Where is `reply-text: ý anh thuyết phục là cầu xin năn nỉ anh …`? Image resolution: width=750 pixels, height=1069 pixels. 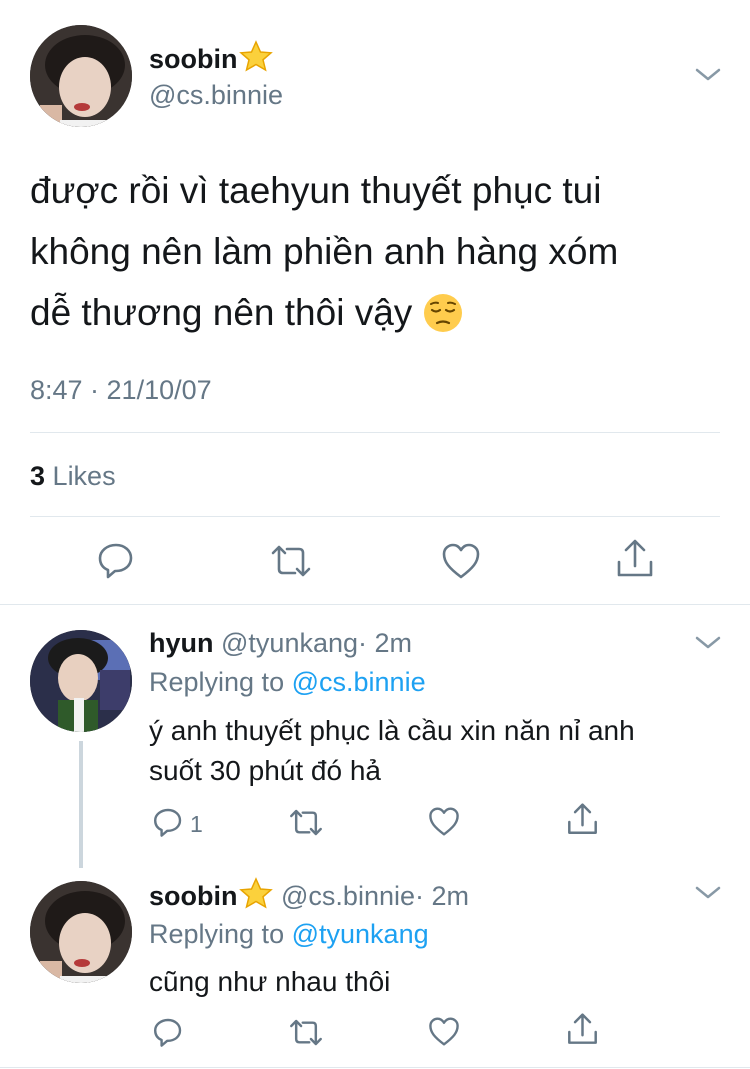 reply-text: ý anh thuyết phục là cầu xin năn nỉ anh … is located at coordinates (392, 751).